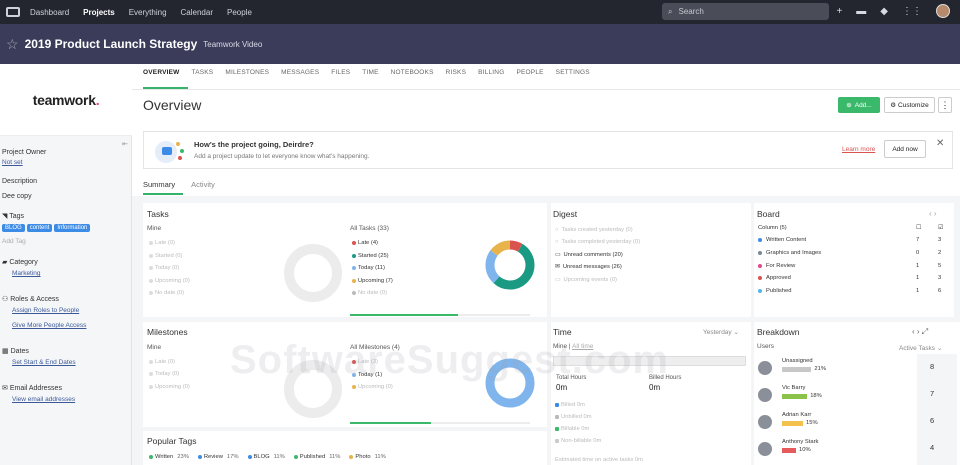 The width and height of the screenshot is (960, 465). Describe the element at coordinates (162, 362) in the screenshot. I see `mine-milestone-item: Late (0)` at that location.